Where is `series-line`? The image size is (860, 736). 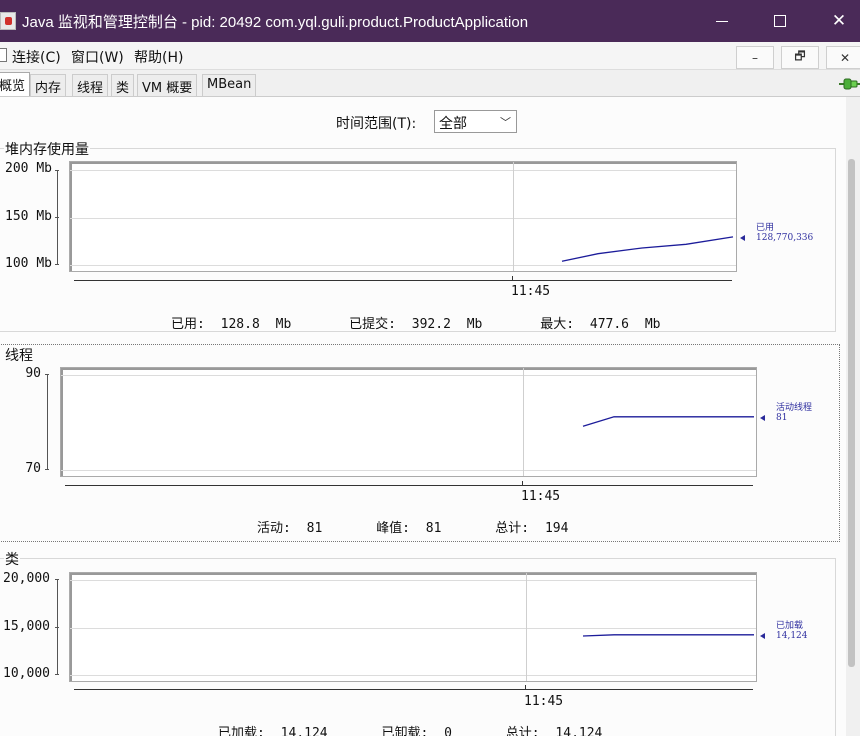 series-line is located at coordinates (668, 635).